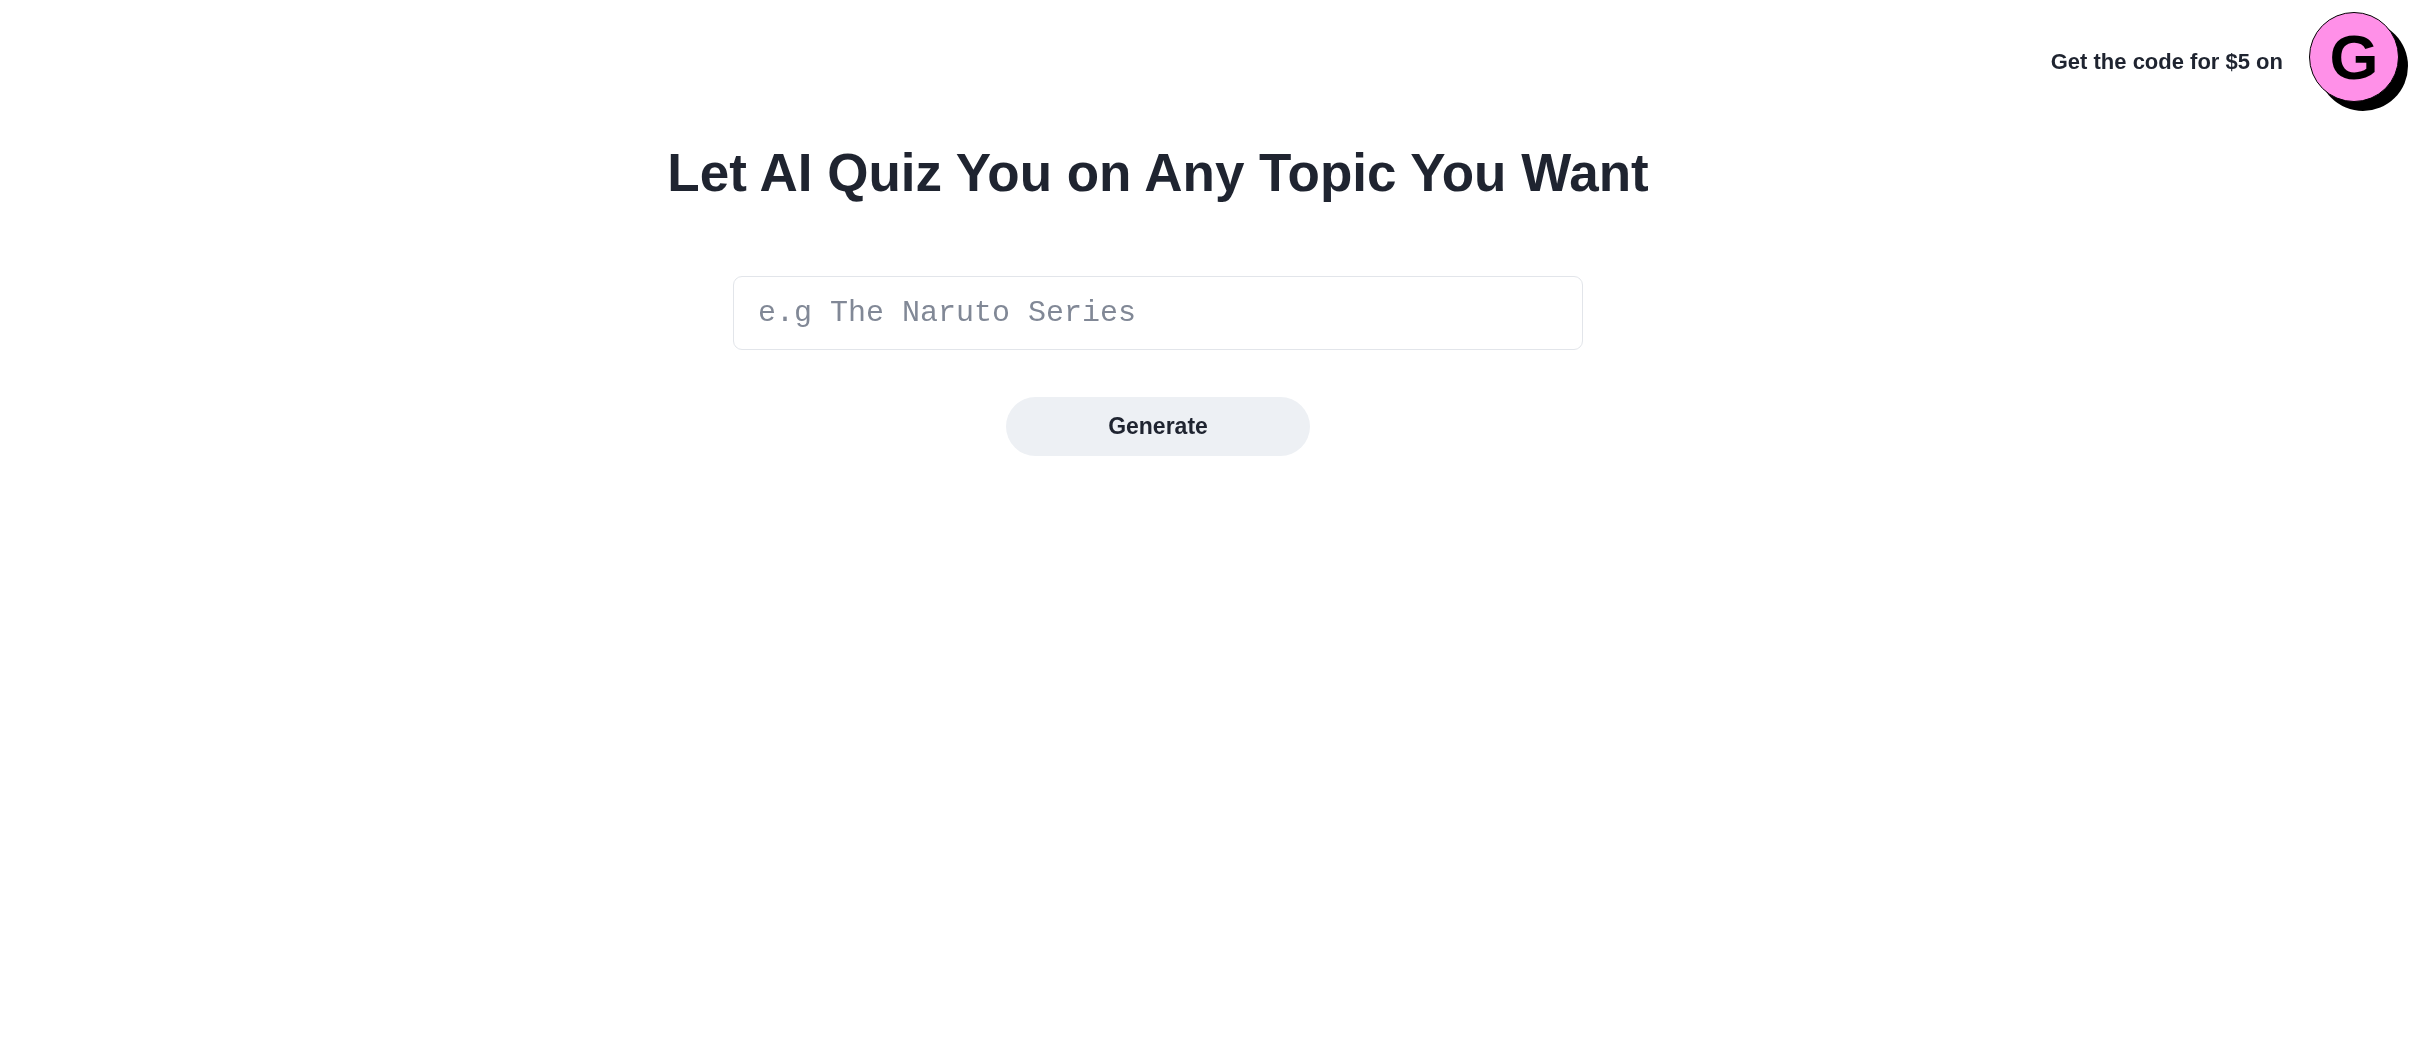 The image size is (2422, 1061). Describe the element at coordinates (1158, 426) in the screenshot. I see `generate-button: Generate` at that location.